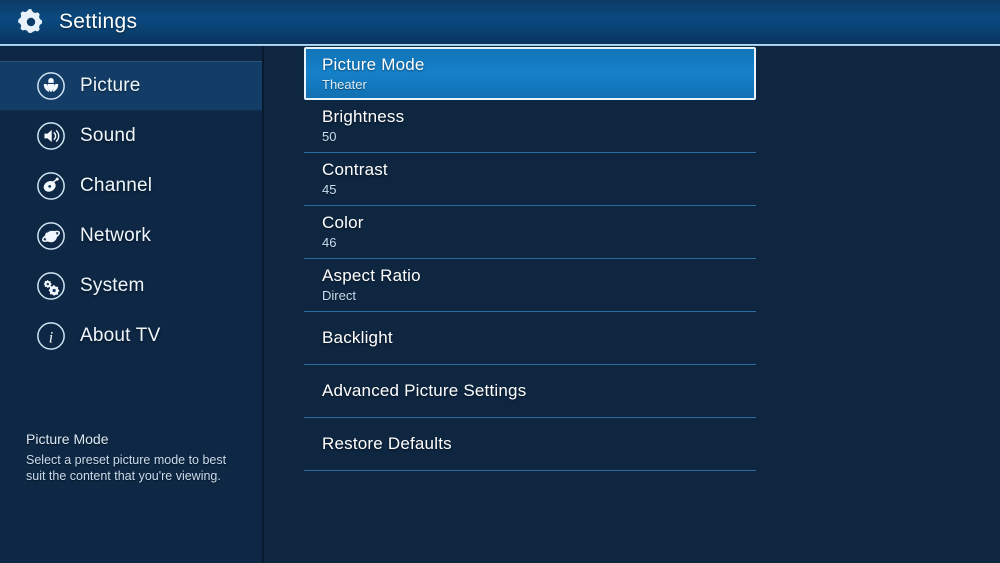 This screenshot has width=1000, height=563. What do you see at coordinates (530, 391) in the screenshot?
I see `menu-item-advanced-picture-settings: Advanced Picture Settings` at bounding box center [530, 391].